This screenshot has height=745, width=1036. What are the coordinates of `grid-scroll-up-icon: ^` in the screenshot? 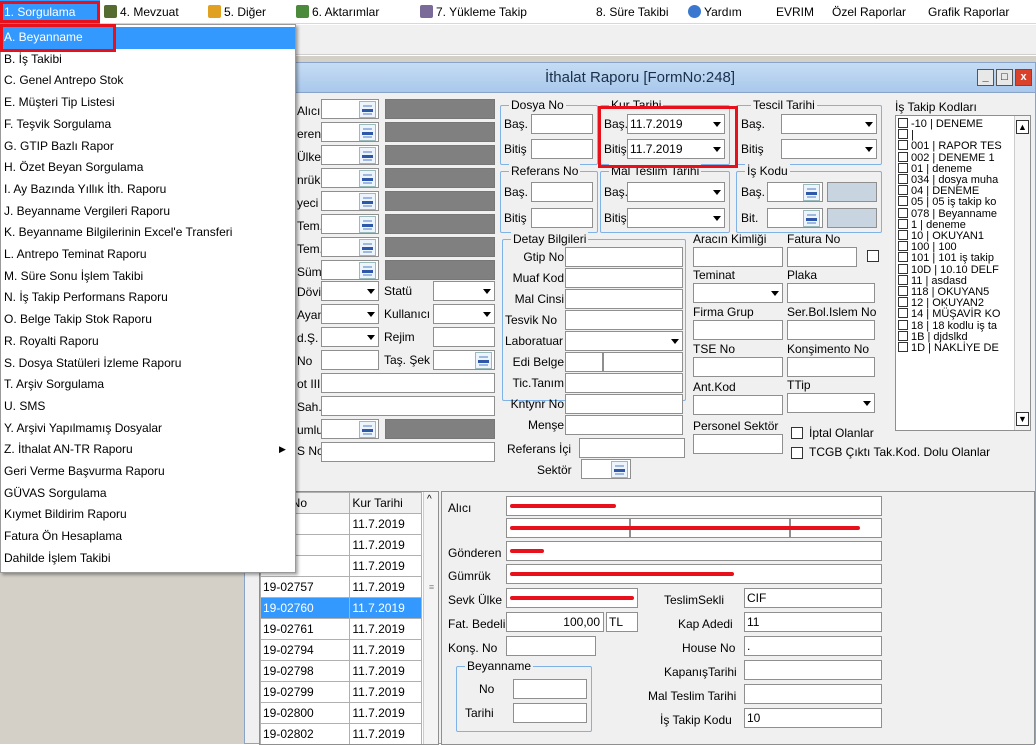 It's located at (429, 499).